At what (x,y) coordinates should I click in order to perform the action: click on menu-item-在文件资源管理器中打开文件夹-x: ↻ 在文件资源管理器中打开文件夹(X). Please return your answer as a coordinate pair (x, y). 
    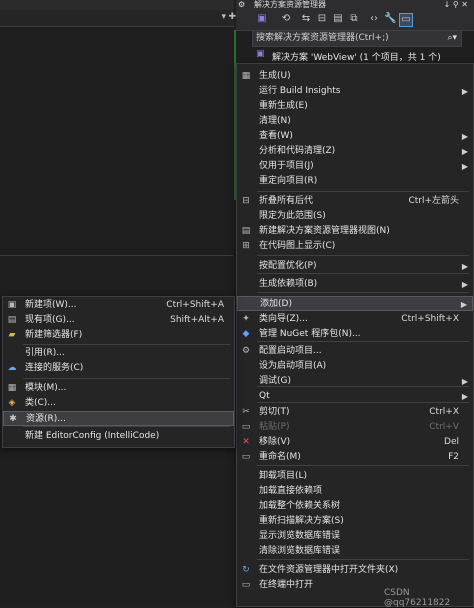
    Looking at the image, I should click on (355, 570).